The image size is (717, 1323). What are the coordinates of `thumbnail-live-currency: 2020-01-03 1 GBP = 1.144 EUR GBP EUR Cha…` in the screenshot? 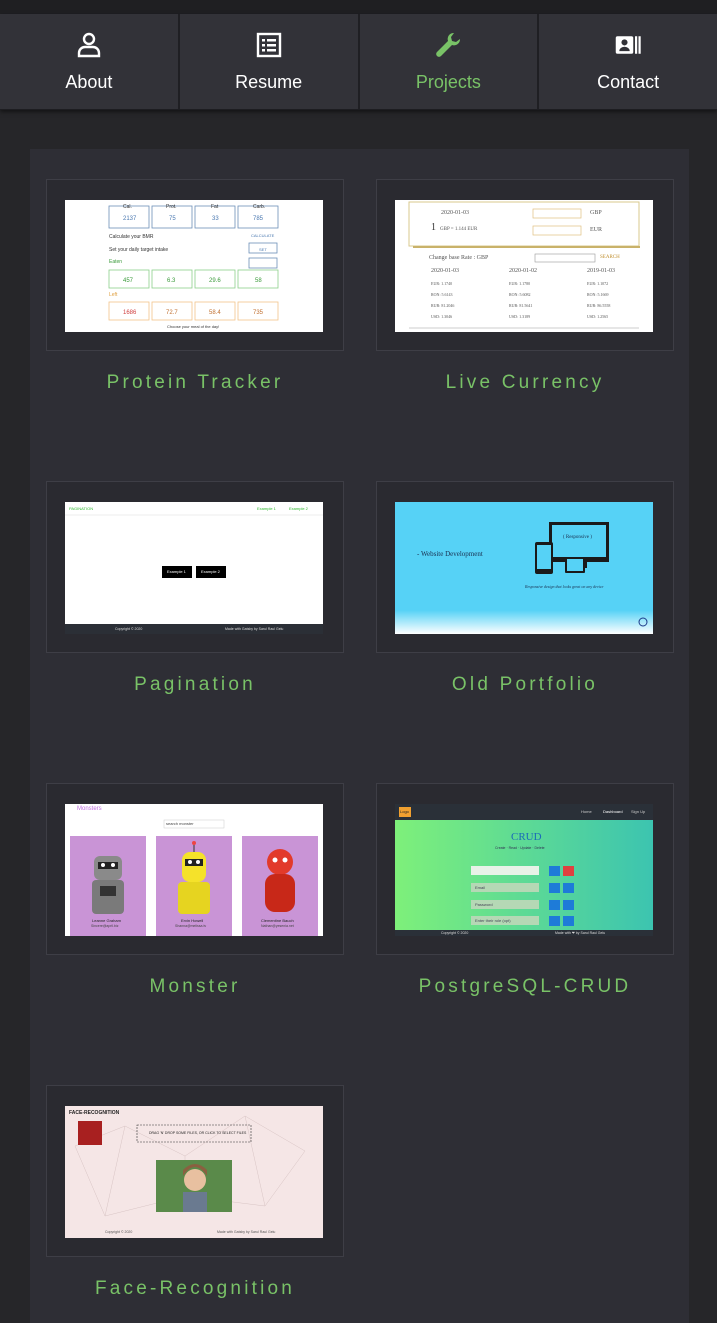 It's located at (524, 266).